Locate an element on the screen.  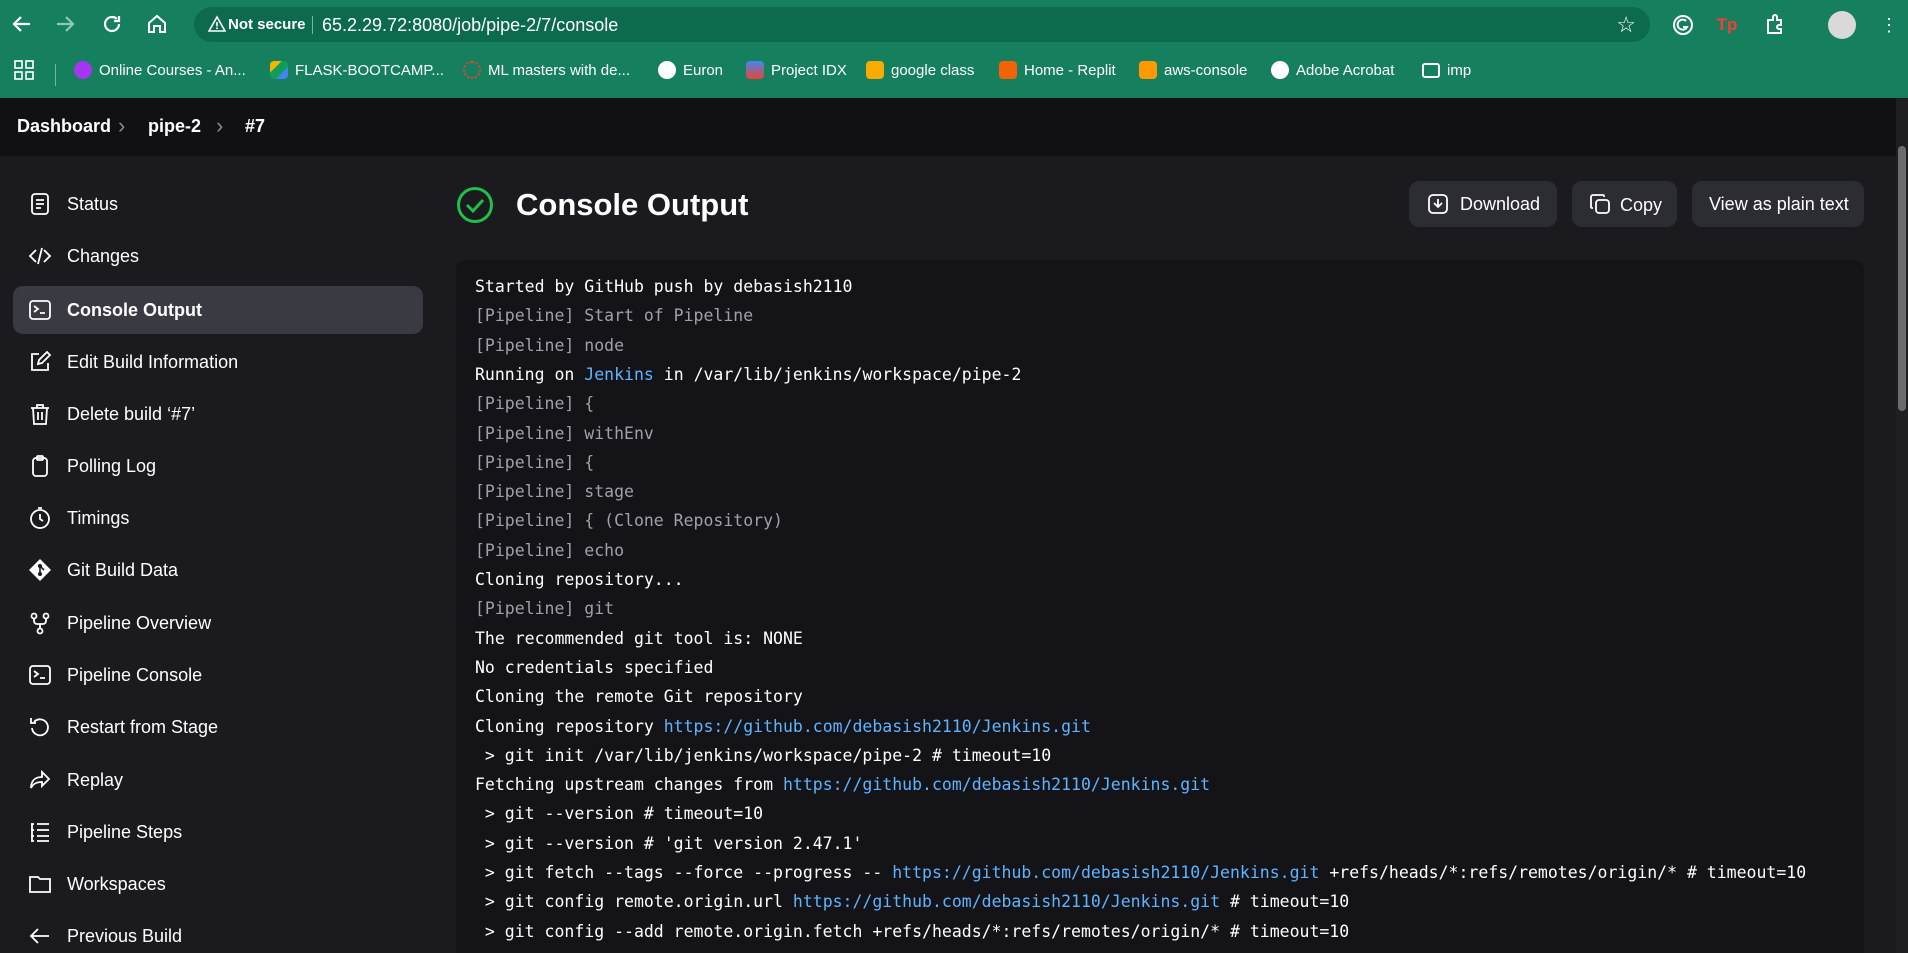
console-line: [Pipeline] { (Clone Repository) is located at coordinates (629, 522).